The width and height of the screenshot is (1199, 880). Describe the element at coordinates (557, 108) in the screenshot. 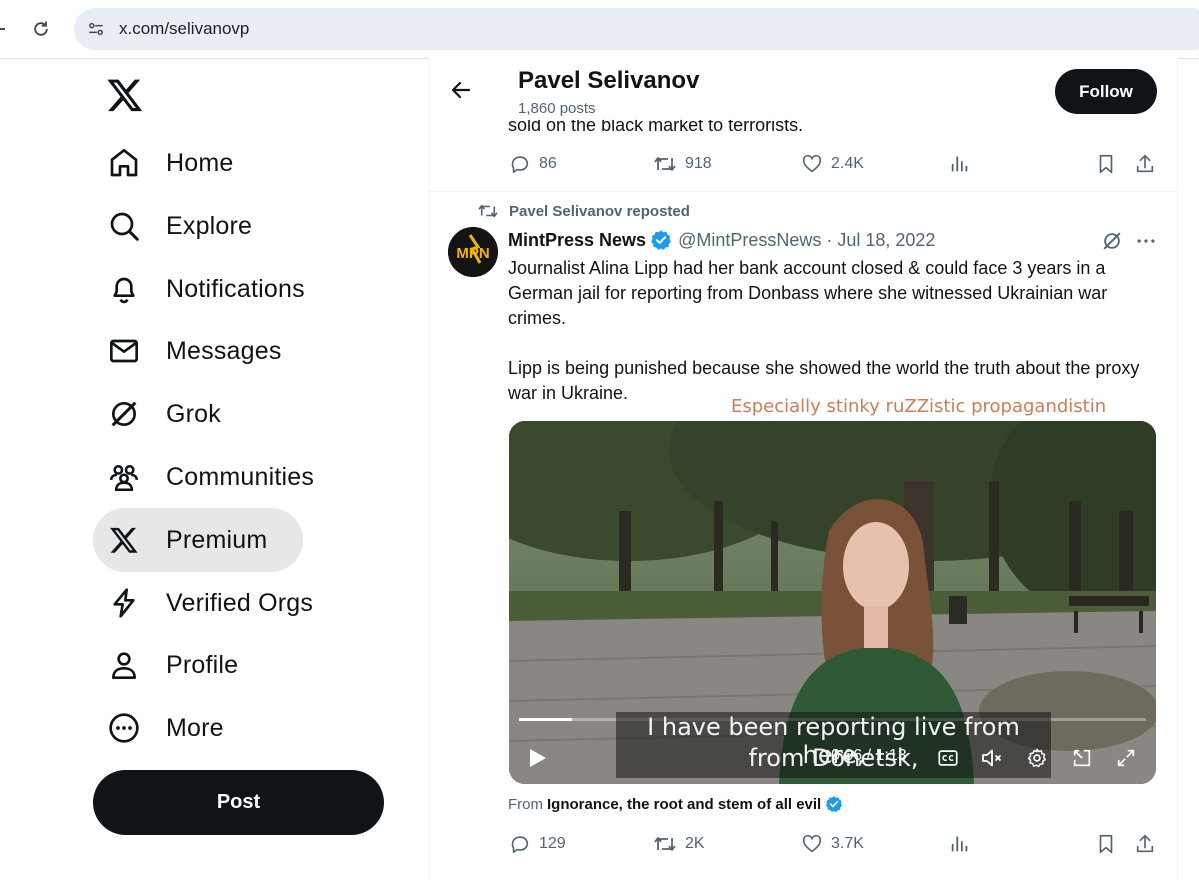

I see `post-count: 1,860 posts` at that location.